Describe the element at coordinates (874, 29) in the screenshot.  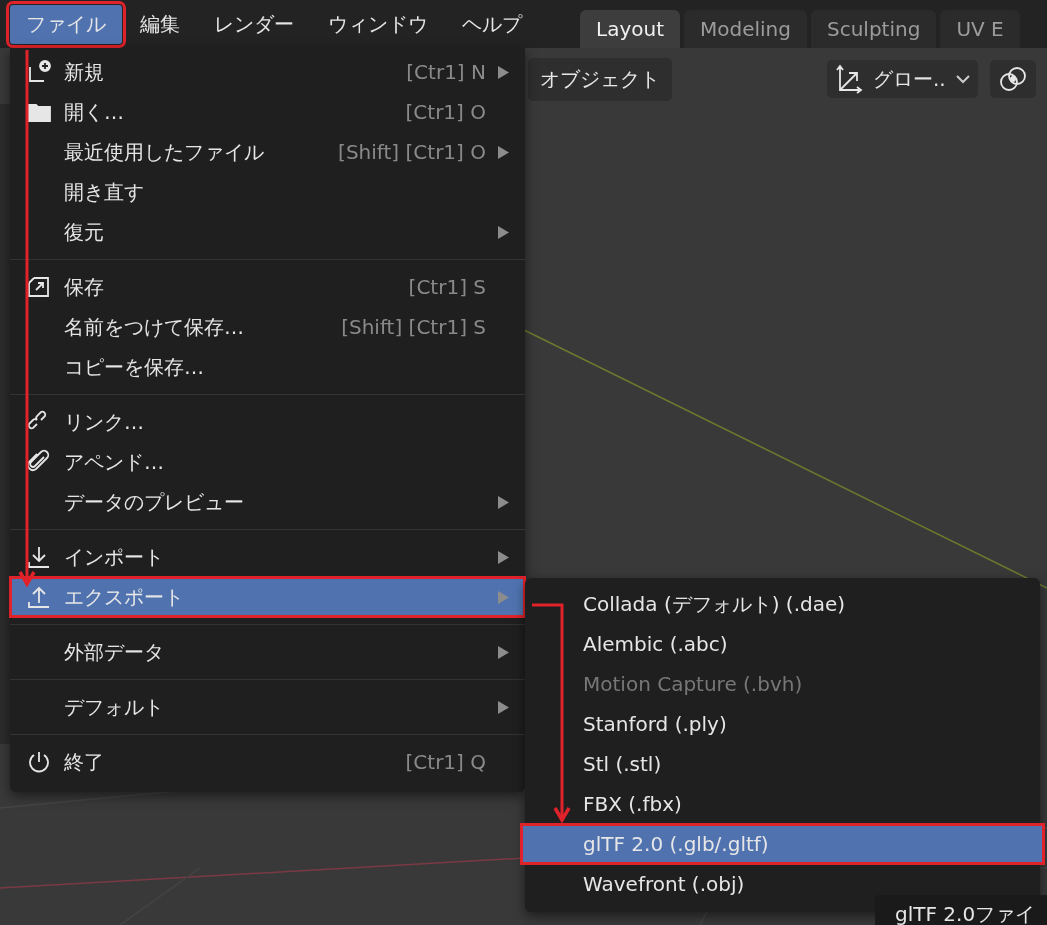
I see `workspace-tab: Sculpting` at that location.